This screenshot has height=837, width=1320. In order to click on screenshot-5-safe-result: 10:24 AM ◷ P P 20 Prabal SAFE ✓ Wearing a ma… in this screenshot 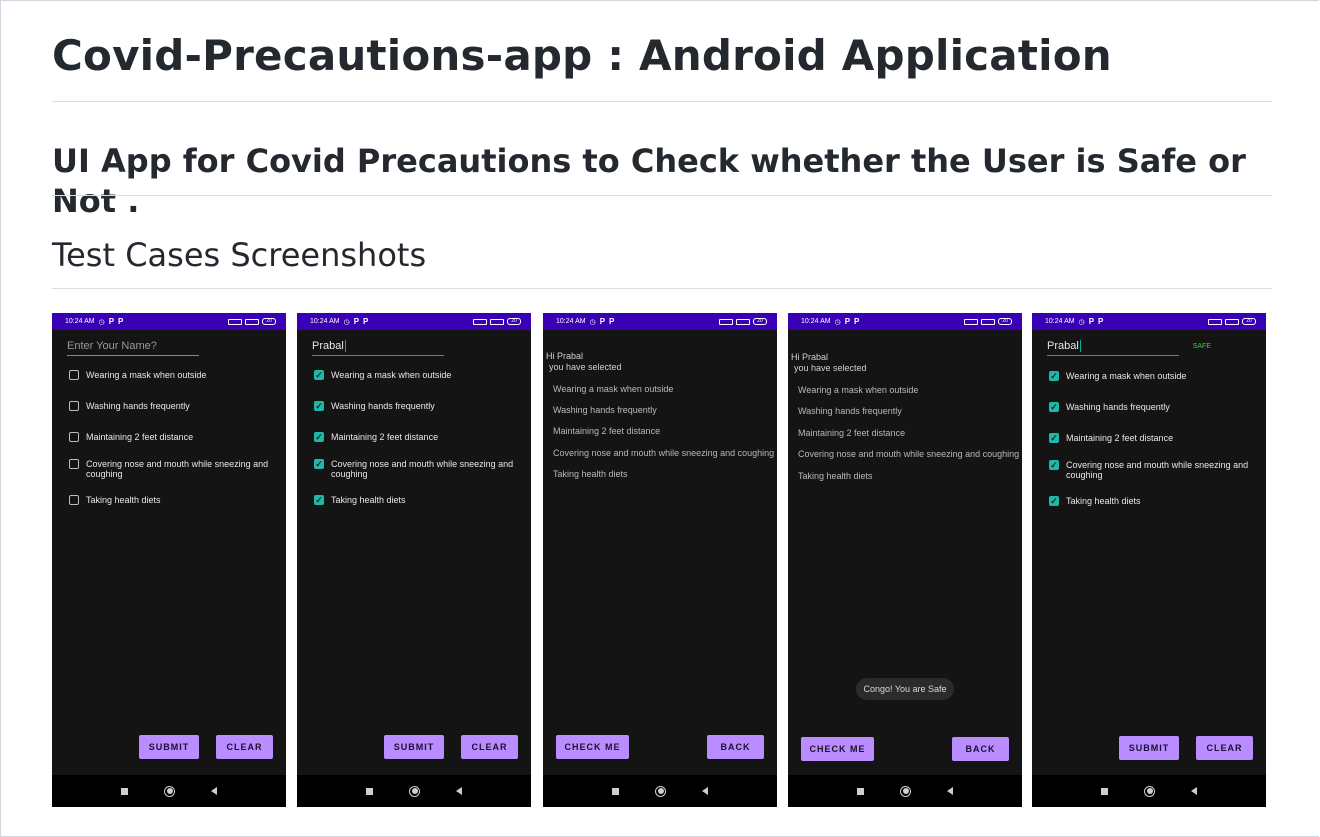, I will do `click(1149, 560)`.